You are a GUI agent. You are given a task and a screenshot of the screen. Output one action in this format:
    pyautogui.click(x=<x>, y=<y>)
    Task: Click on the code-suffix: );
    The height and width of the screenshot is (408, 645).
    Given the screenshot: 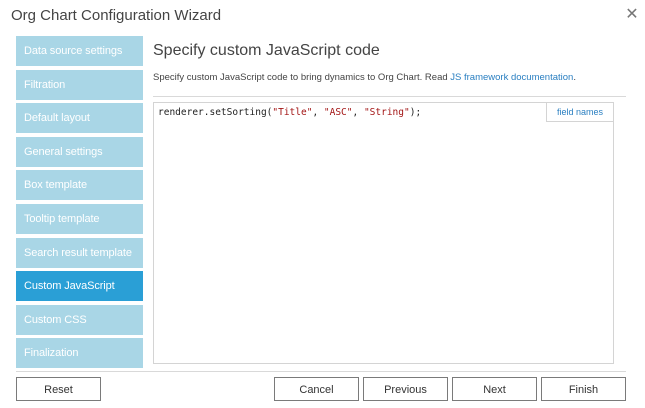 What is the action you would take?
    pyautogui.click(x=415, y=112)
    